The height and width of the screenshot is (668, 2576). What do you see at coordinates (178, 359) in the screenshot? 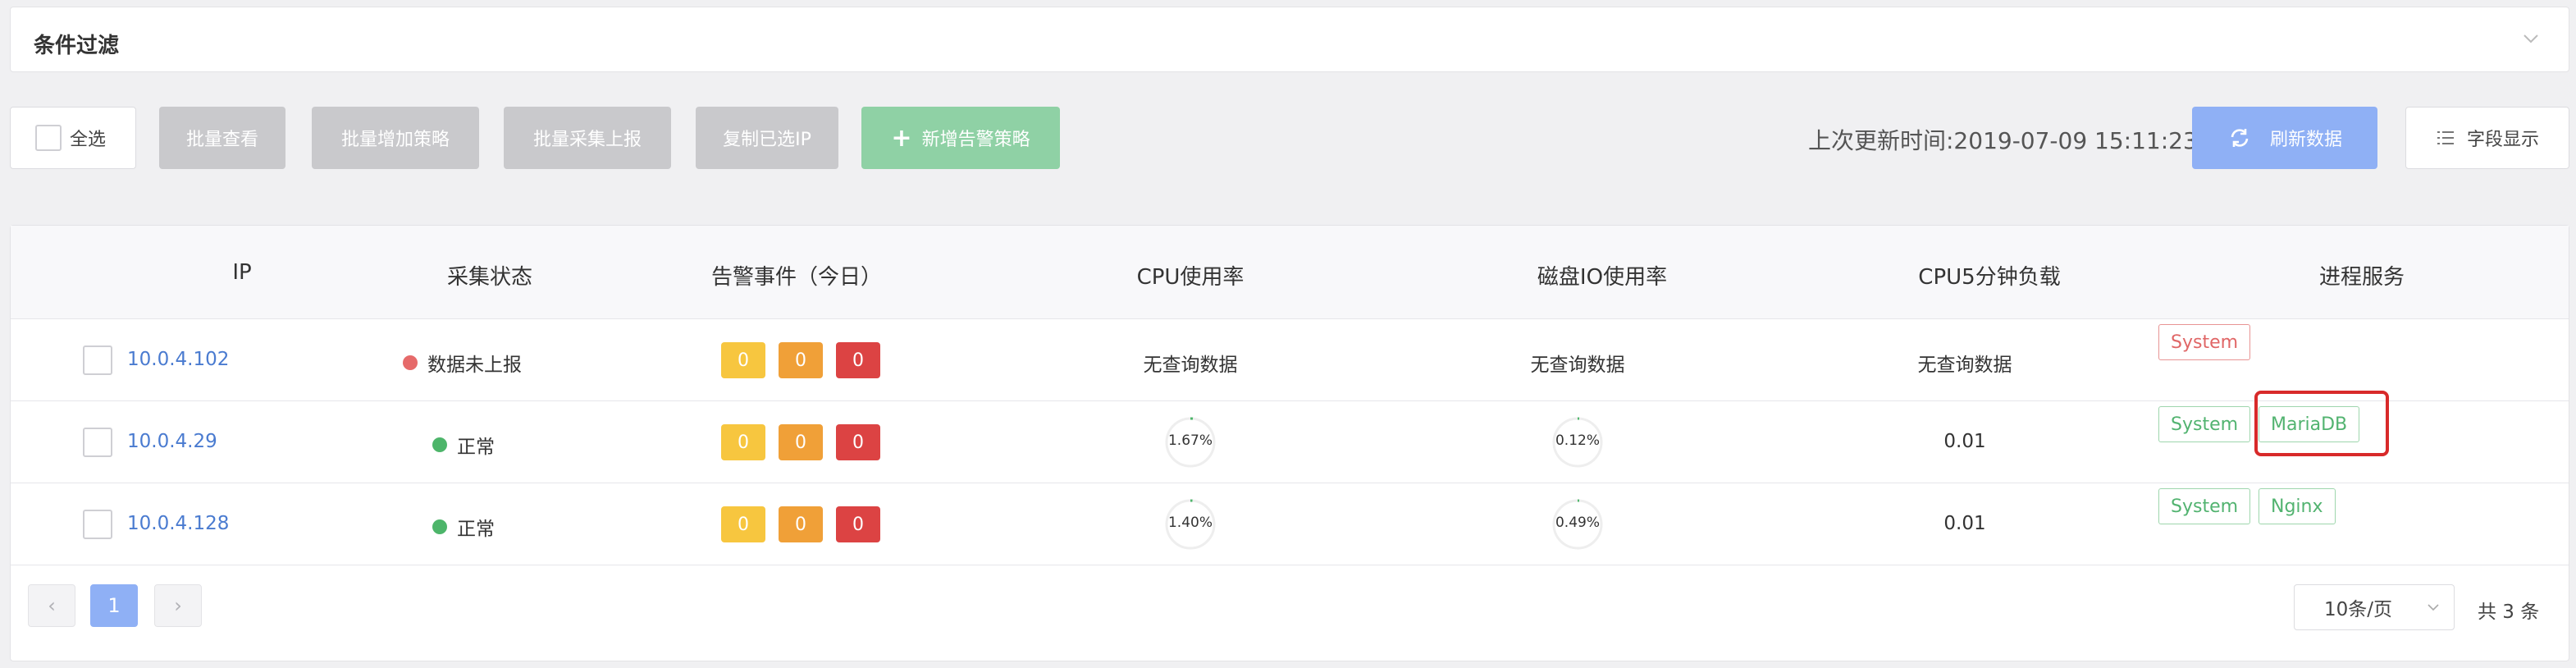
I see `host-ip-link: 10.0.4.102` at bounding box center [178, 359].